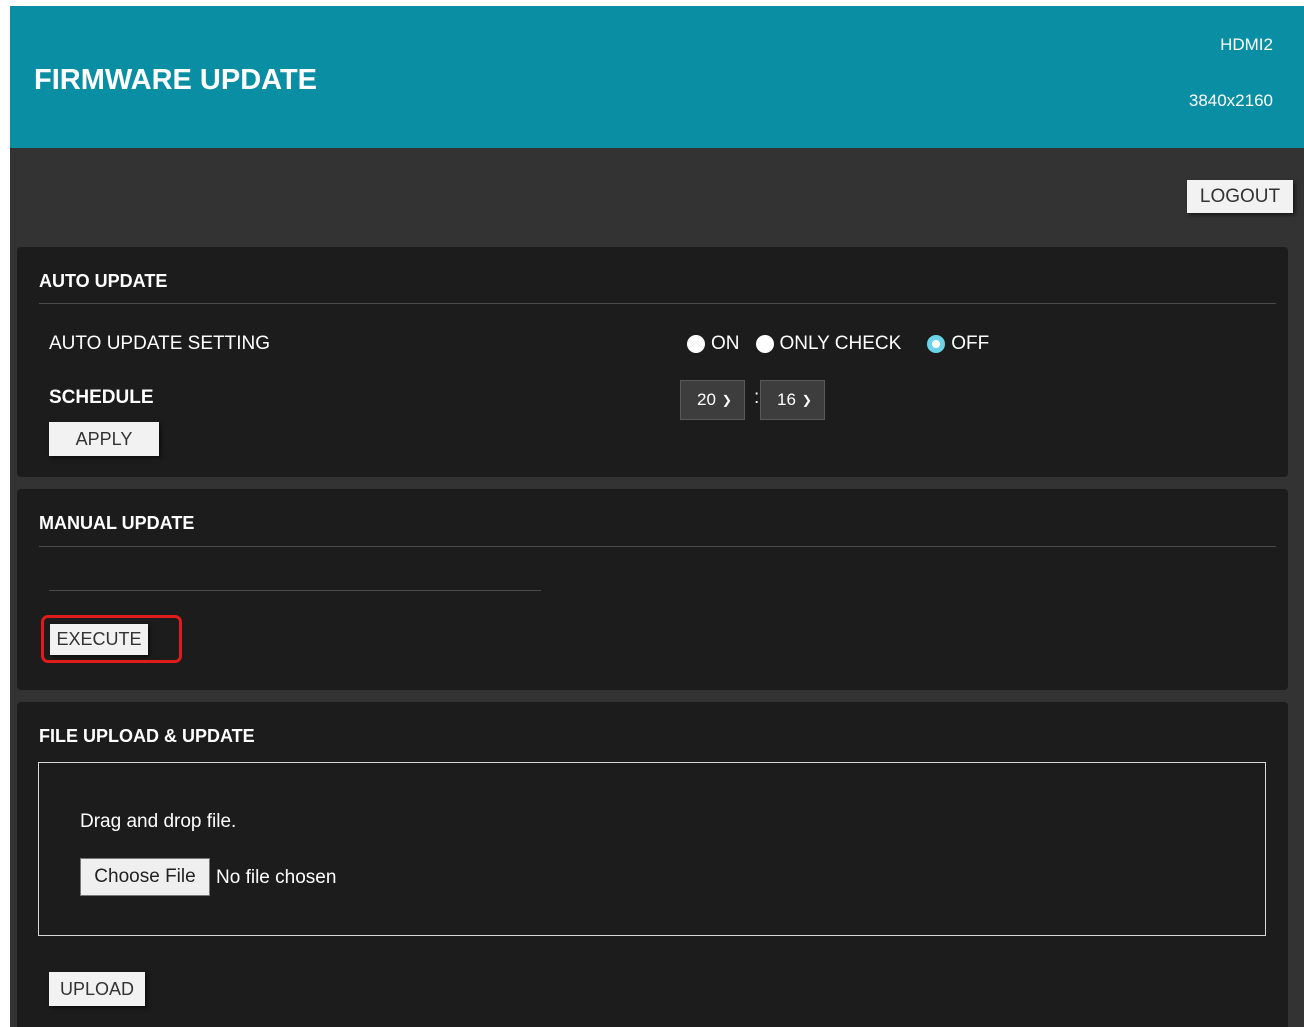 The image size is (1304, 1027). Describe the element at coordinates (295, 590) in the screenshot. I see `update-progress-line` at that location.